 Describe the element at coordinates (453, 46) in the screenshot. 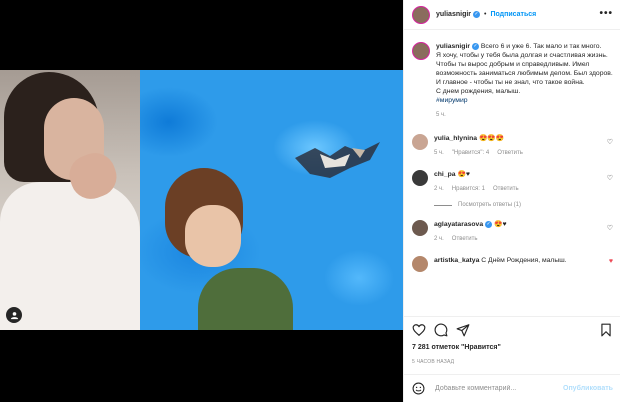

I see `caption-username: yuliasnigir` at that location.